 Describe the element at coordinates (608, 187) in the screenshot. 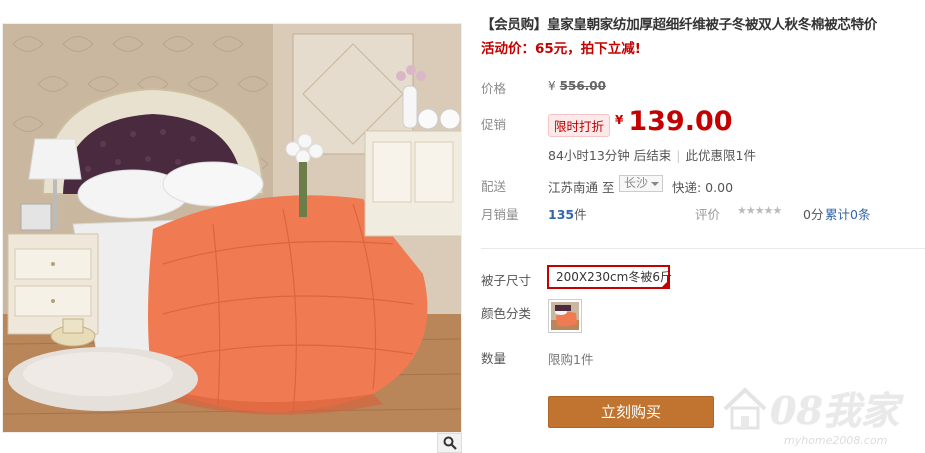

I see `ship-to-label: 至` at that location.